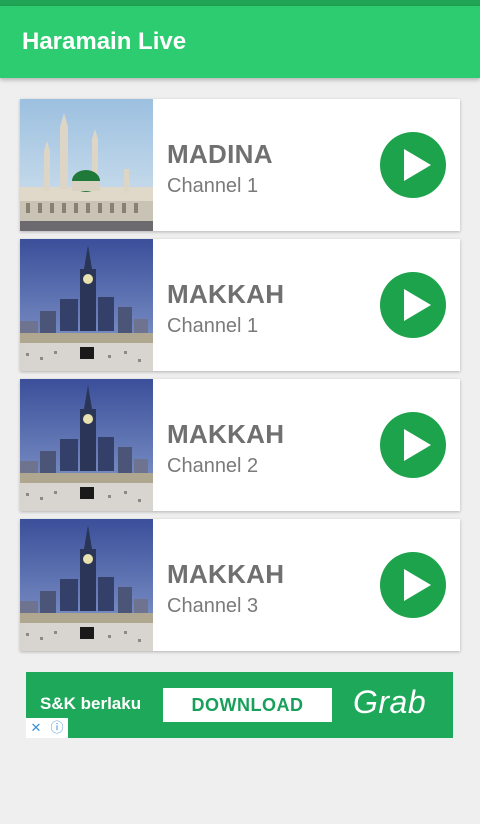 This screenshot has height=824, width=480. Describe the element at coordinates (220, 154) in the screenshot. I see `channel-name: MADINA` at that location.